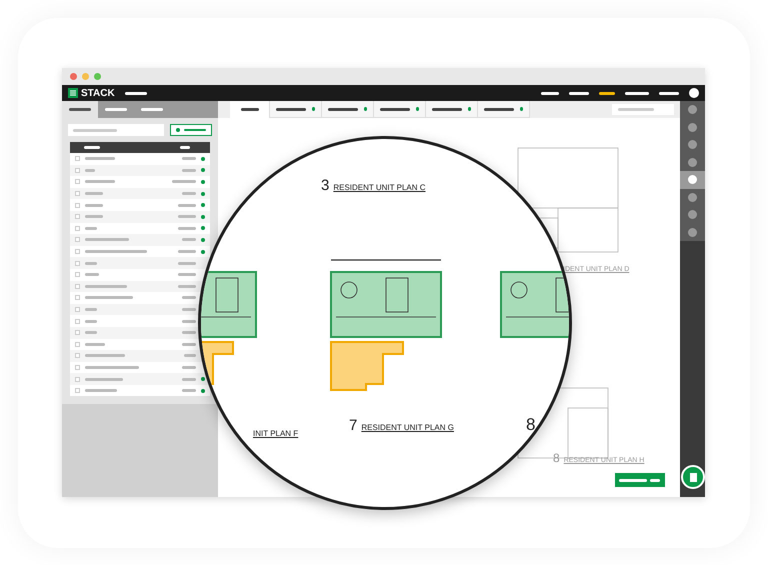  What do you see at coordinates (692, 179) in the screenshot?
I see `rail-button` at bounding box center [692, 179].